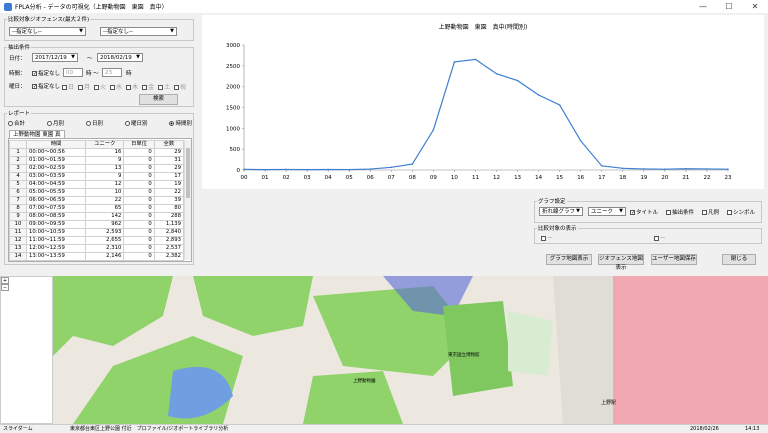 The image size is (768, 433). I want to click on table-row: 14 13:00〜13:59 2,146 0 2,382, so click(96, 256).